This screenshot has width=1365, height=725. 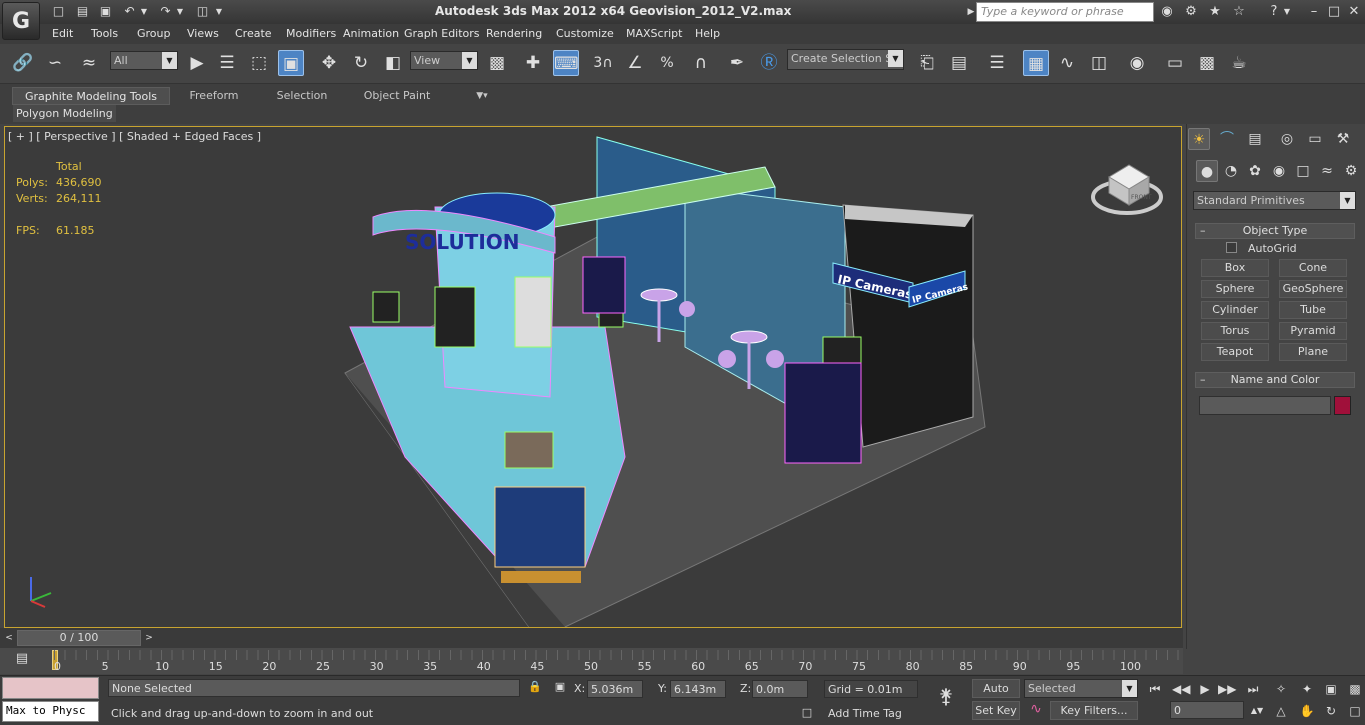 What do you see at coordinates (535, 688) in the screenshot?
I see `selection-lock-icon: 🔒` at bounding box center [535, 688].